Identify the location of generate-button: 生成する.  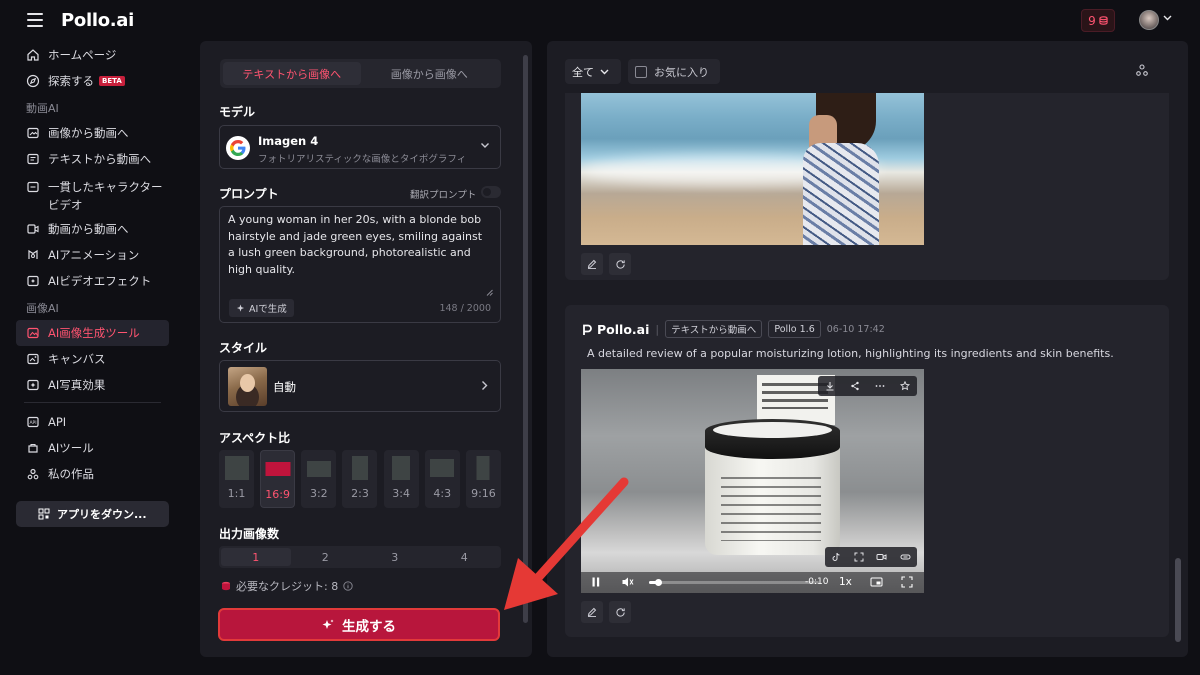
(359, 624).